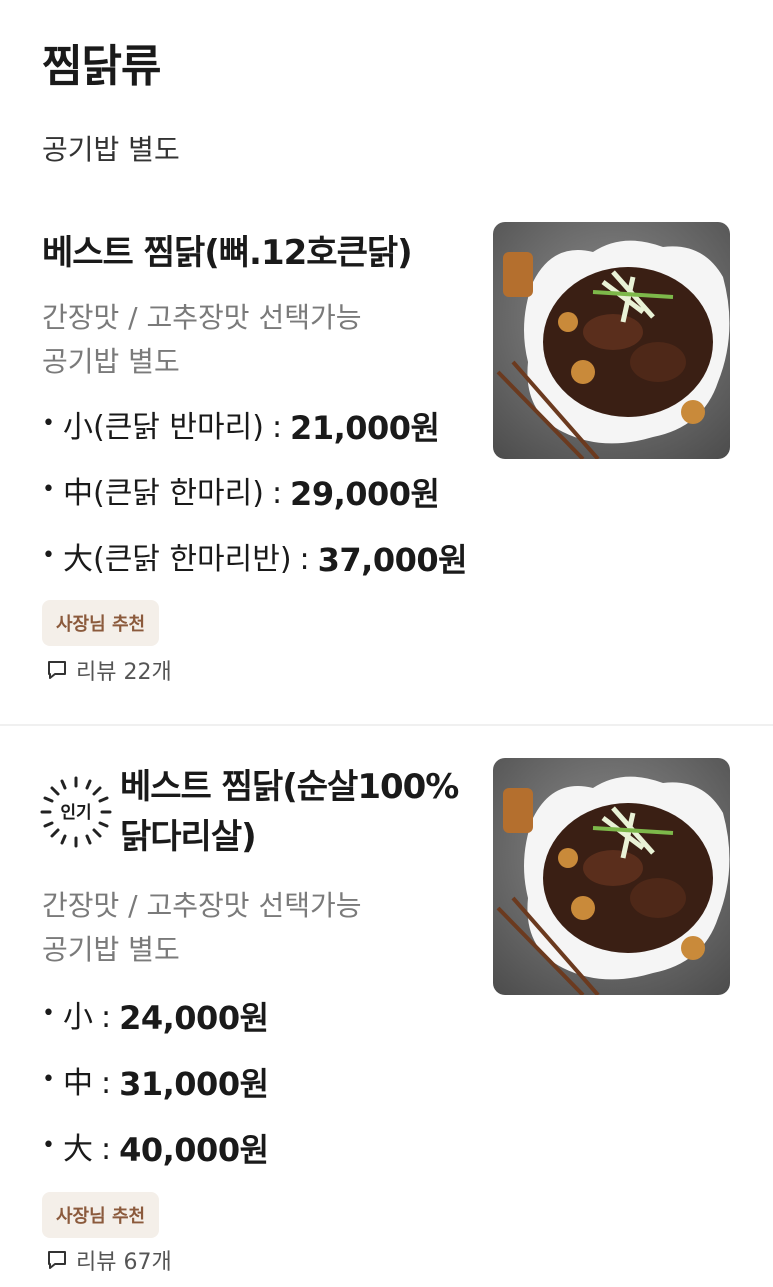  I want to click on name-line: 닭다리살), so click(188, 837).